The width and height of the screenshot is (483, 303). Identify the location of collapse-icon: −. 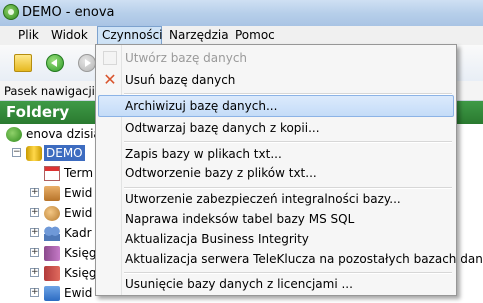
(16, 152).